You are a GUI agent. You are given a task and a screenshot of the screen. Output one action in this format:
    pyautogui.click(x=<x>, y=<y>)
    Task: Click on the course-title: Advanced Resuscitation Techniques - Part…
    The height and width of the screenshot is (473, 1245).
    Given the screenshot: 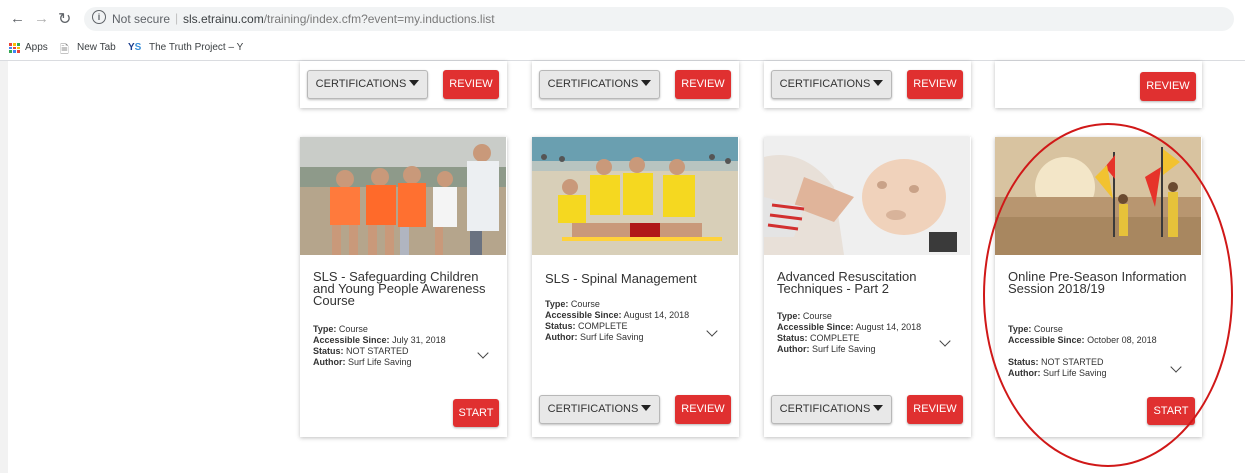 What is the action you would take?
    pyautogui.click(x=867, y=282)
    